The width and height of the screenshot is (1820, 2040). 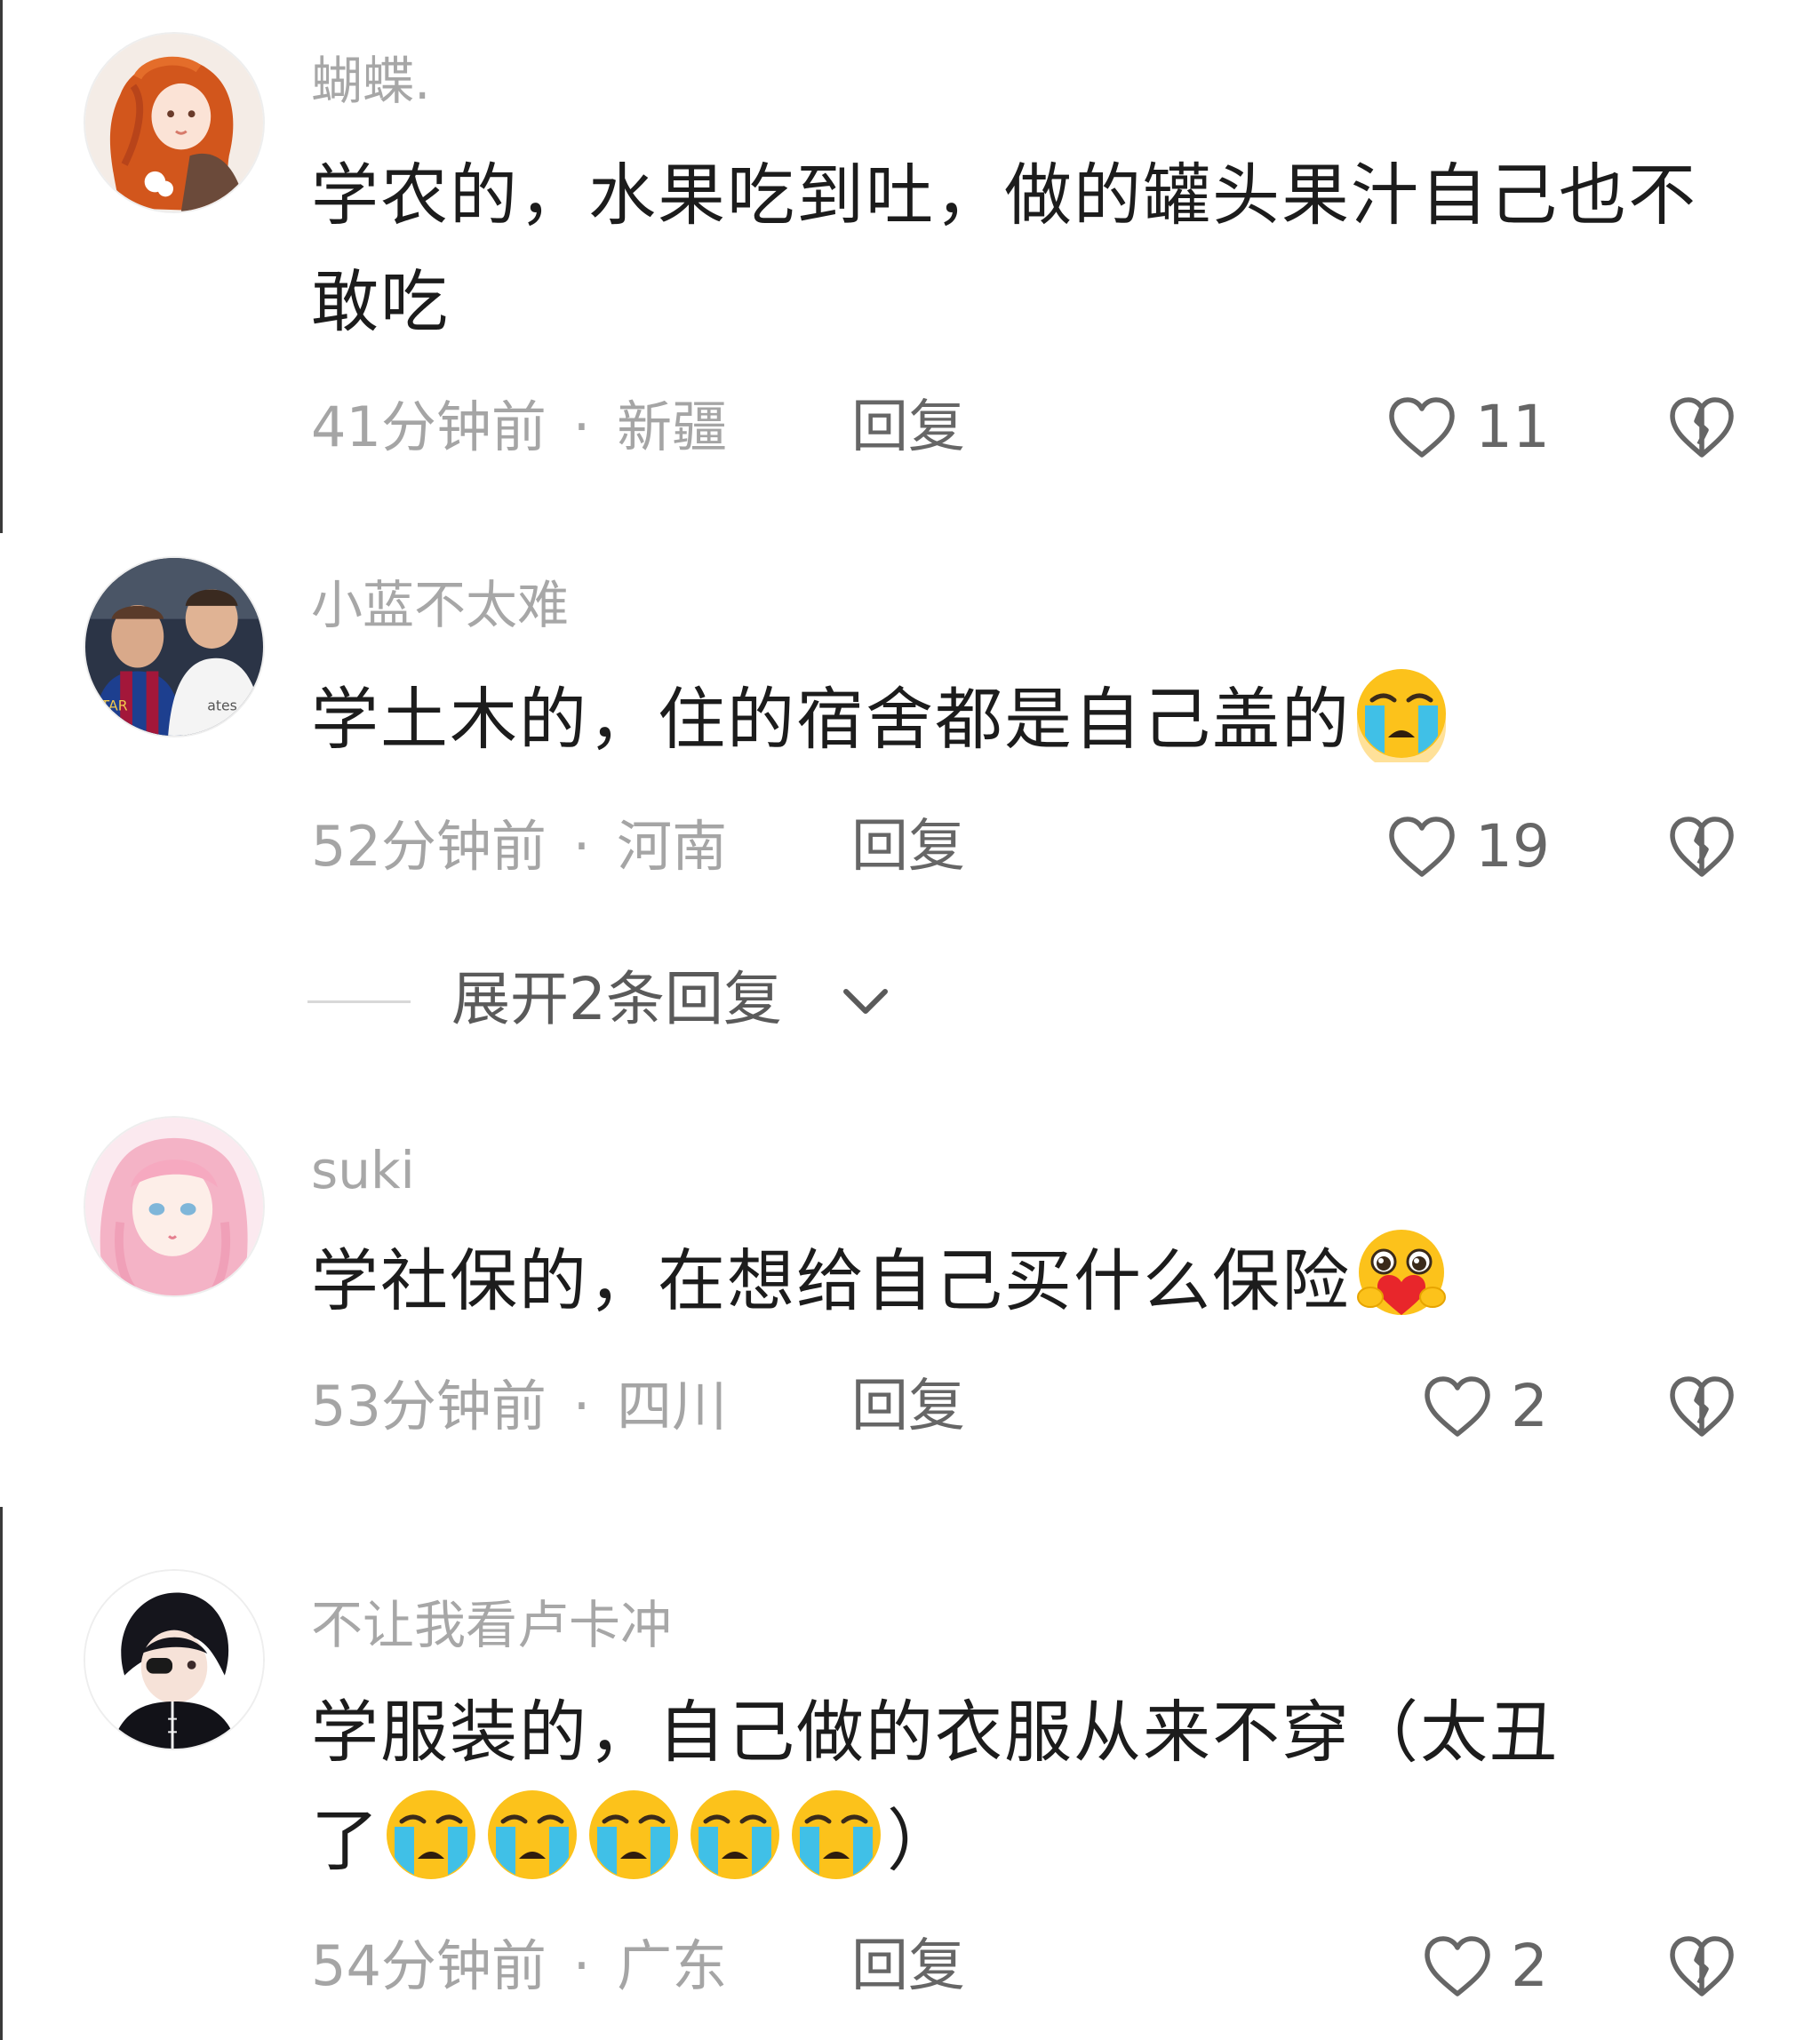 What do you see at coordinates (440, 605) in the screenshot?
I see `username: 小蓝不太难` at bounding box center [440, 605].